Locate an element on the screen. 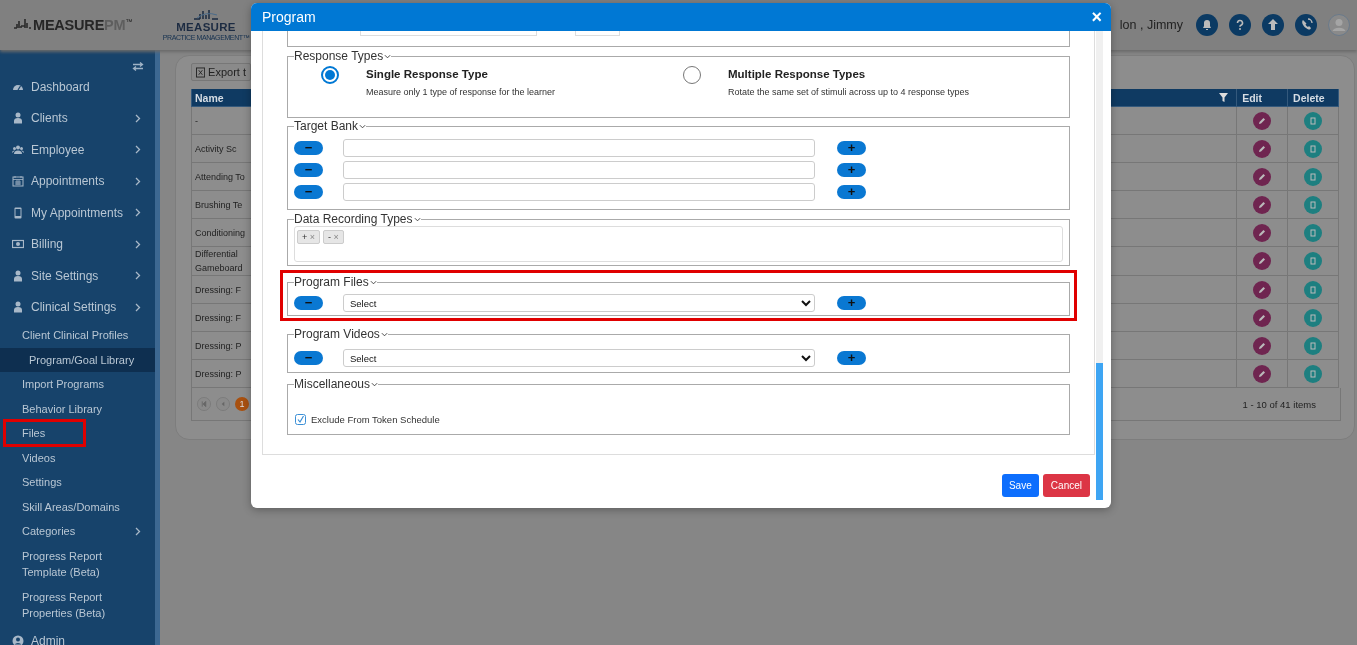 Image resolution: width=1357 pixels, height=645 pixels. tag: + × is located at coordinates (309, 237).